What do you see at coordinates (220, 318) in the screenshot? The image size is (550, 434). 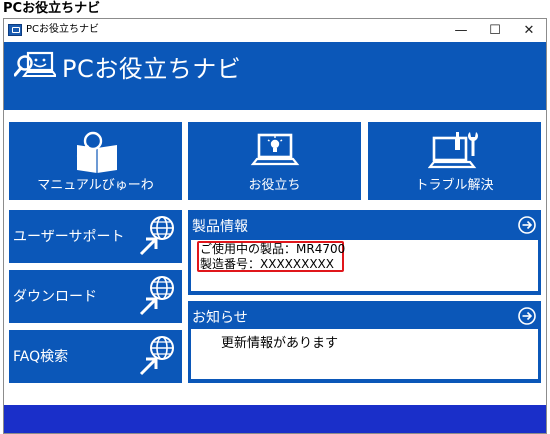 I see `news-title: お知らせ` at bounding box center [220, 318].